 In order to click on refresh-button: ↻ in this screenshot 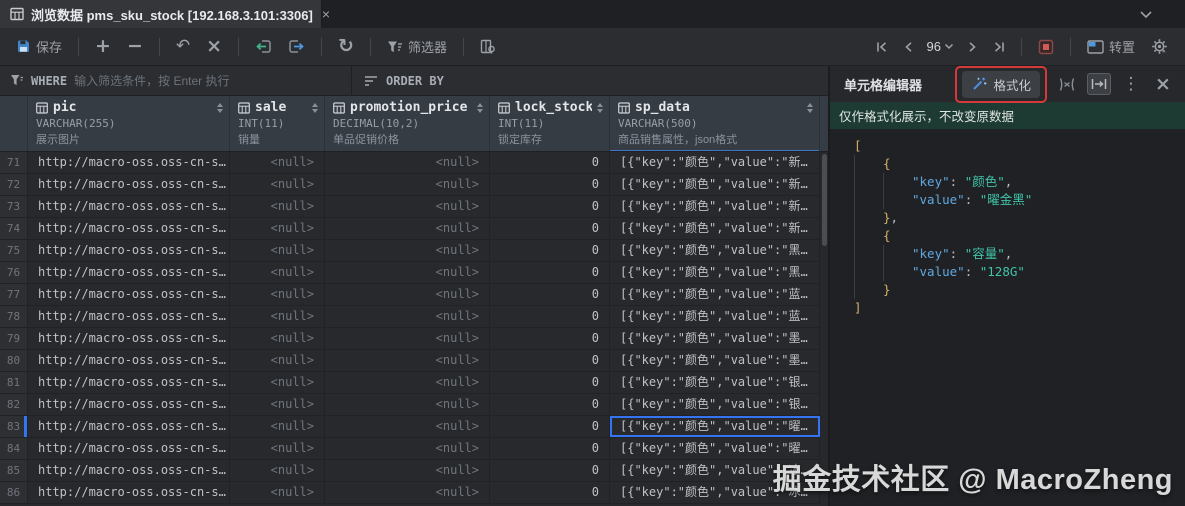, I will do `click(346, 46)`.